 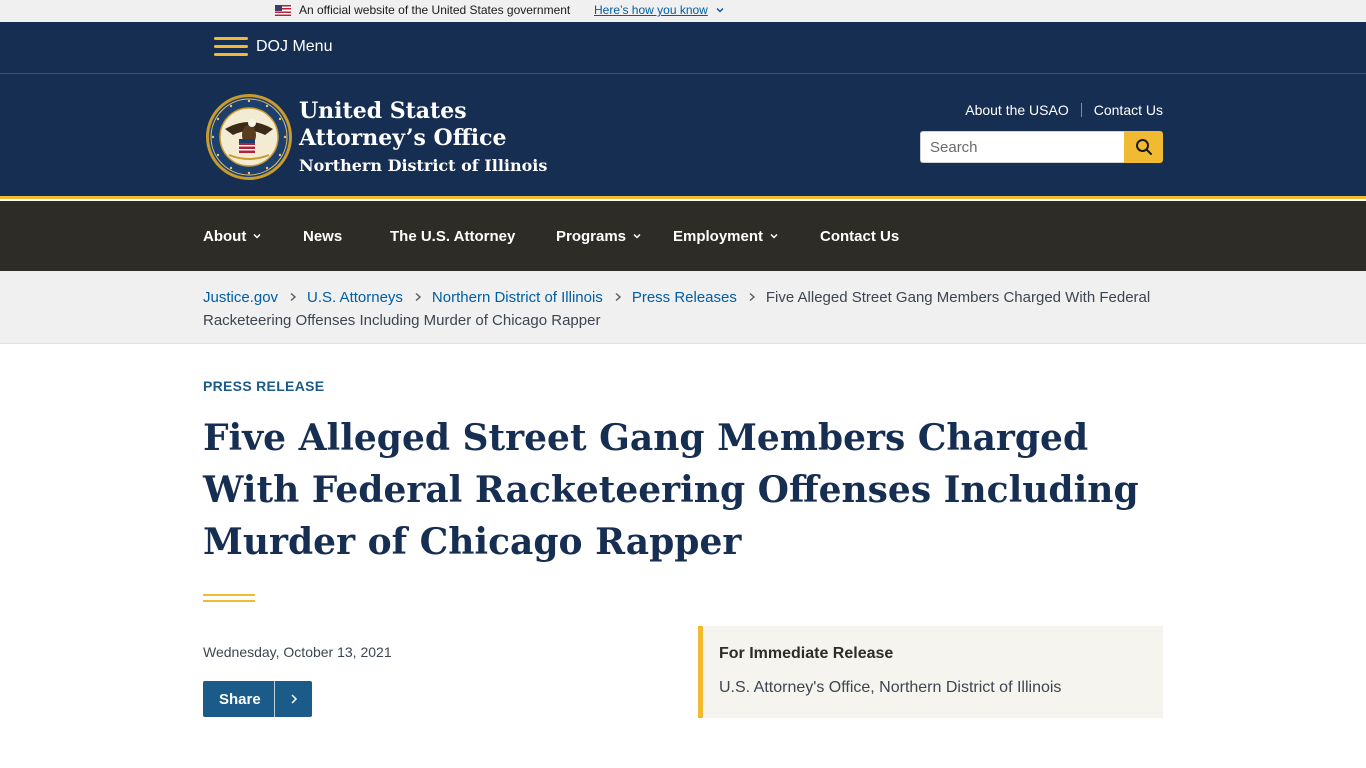 I want to click on breadcrumb-link-press-releases: Press Releases, so click(x=684, y=297).